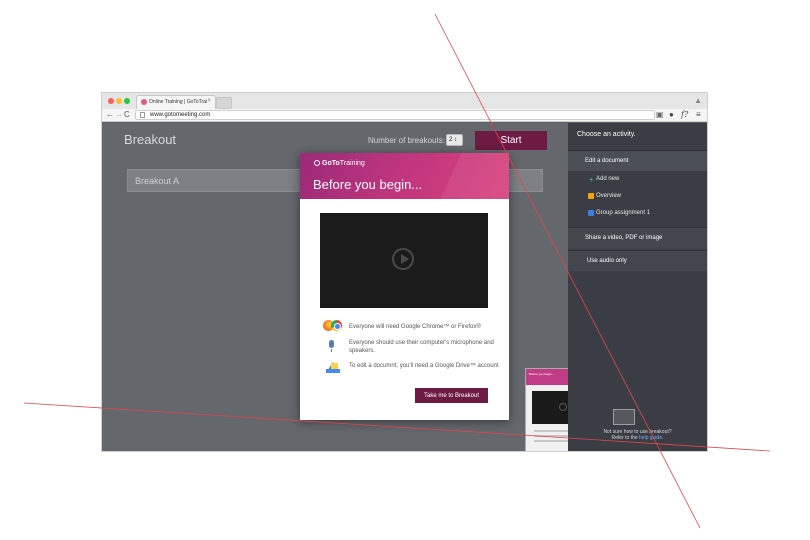  I want to click on sidebar-item-group-assignment: Group assignment 1, so click(619, 213).